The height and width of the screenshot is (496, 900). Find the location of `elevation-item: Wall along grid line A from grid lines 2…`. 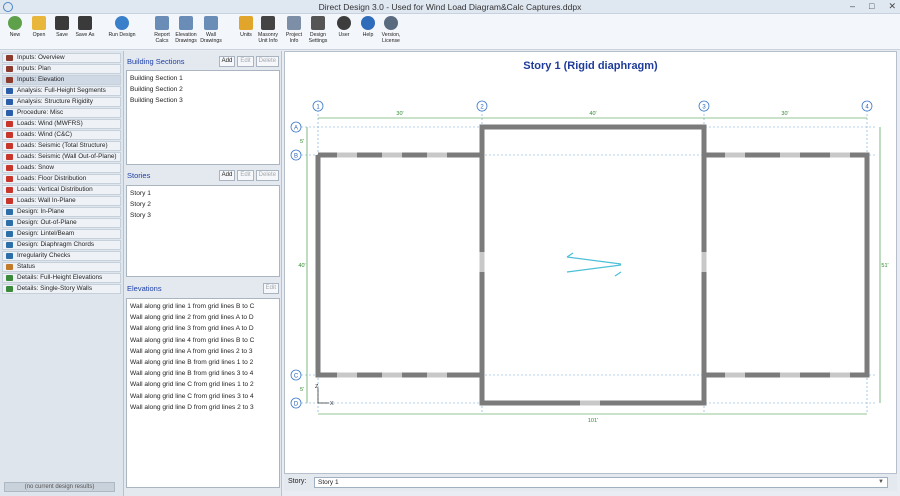

elevation-item: Wall along grid line A from grid lines 2… is located at coordinates (203, 351).